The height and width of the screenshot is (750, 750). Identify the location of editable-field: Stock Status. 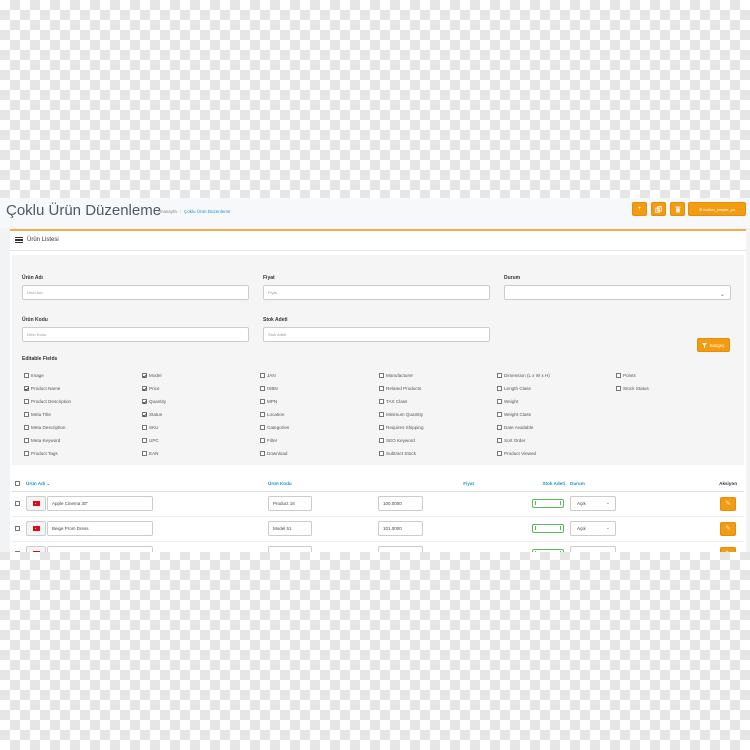
(632, 388).